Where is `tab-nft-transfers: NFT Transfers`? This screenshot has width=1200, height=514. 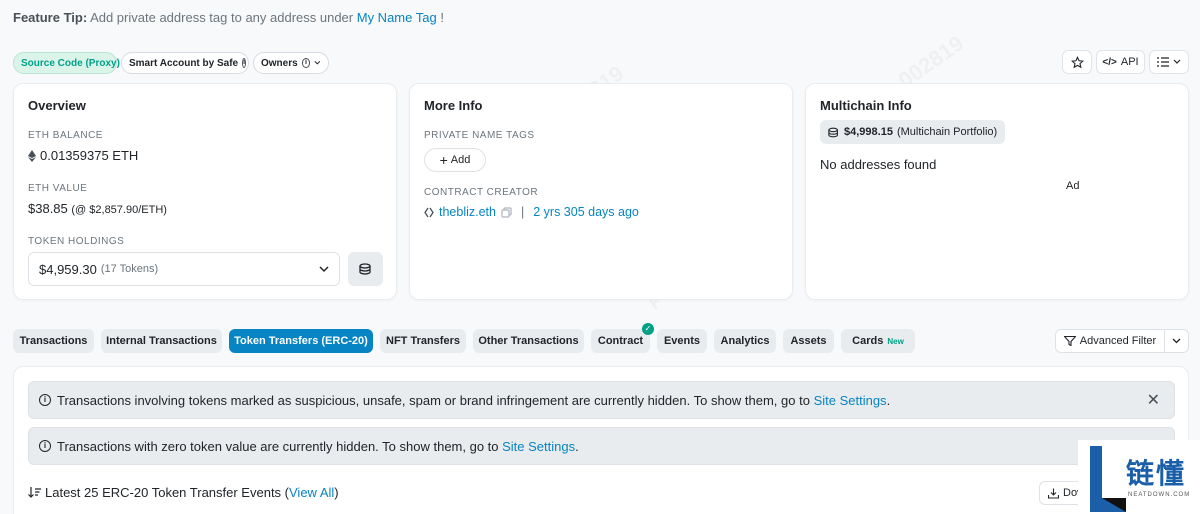 tab-nft-transfers: NFT Transfers is located at coordinates (423, 341).